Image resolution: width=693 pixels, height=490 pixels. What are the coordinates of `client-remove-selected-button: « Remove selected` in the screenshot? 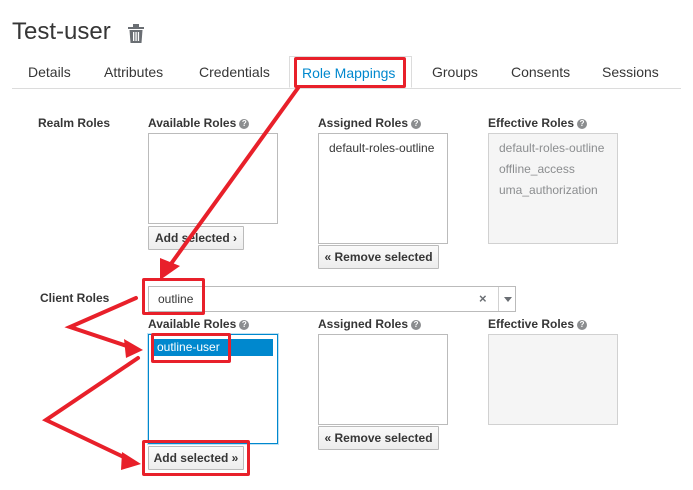 It's located at (378, 438).